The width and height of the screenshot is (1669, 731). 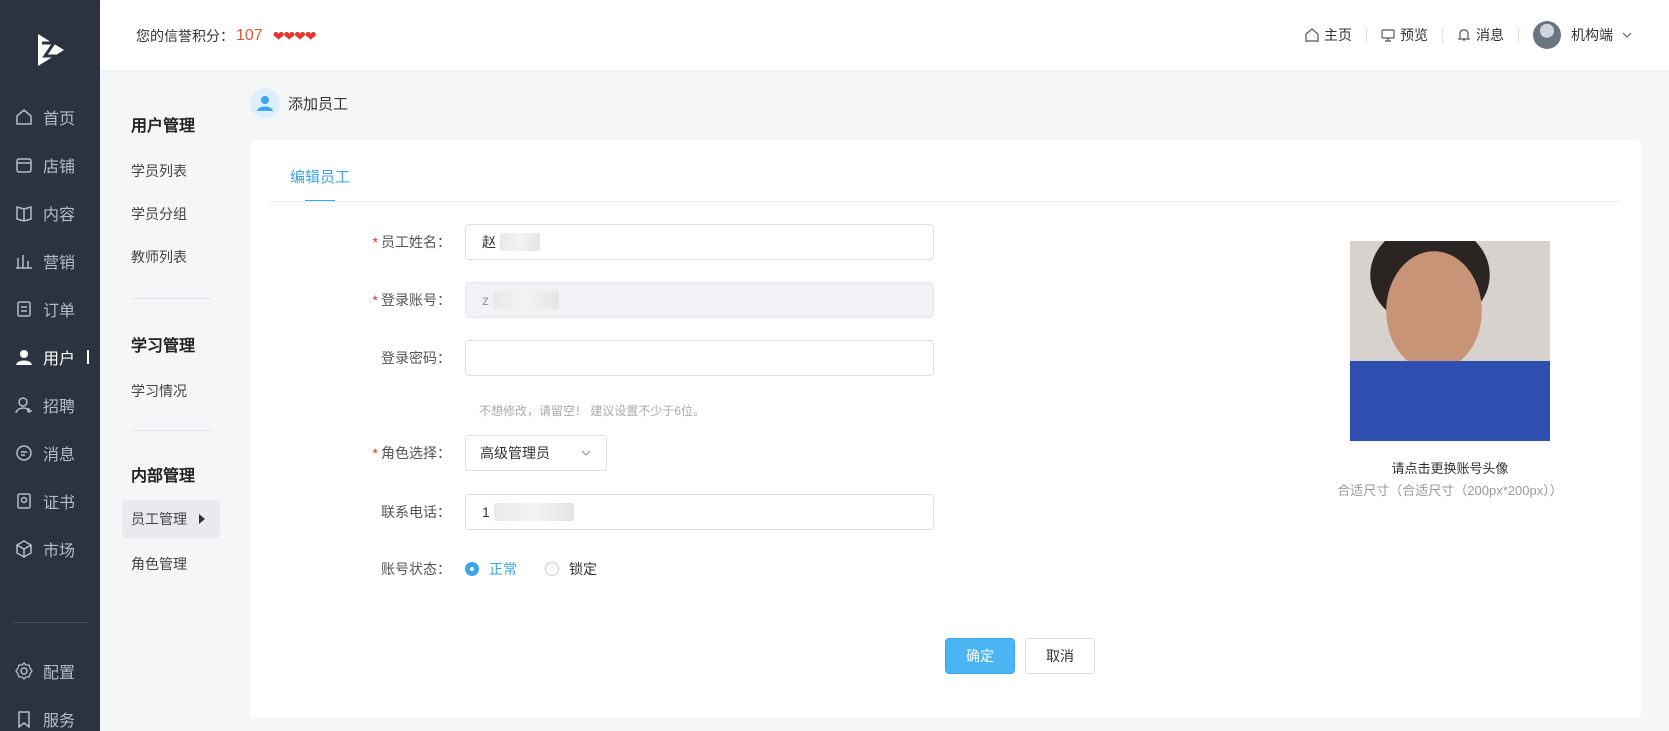 I want to click on upload-size-hint: 合适尺寸（合适尺寸（200px*200px））, so click(x=1450, y=490).